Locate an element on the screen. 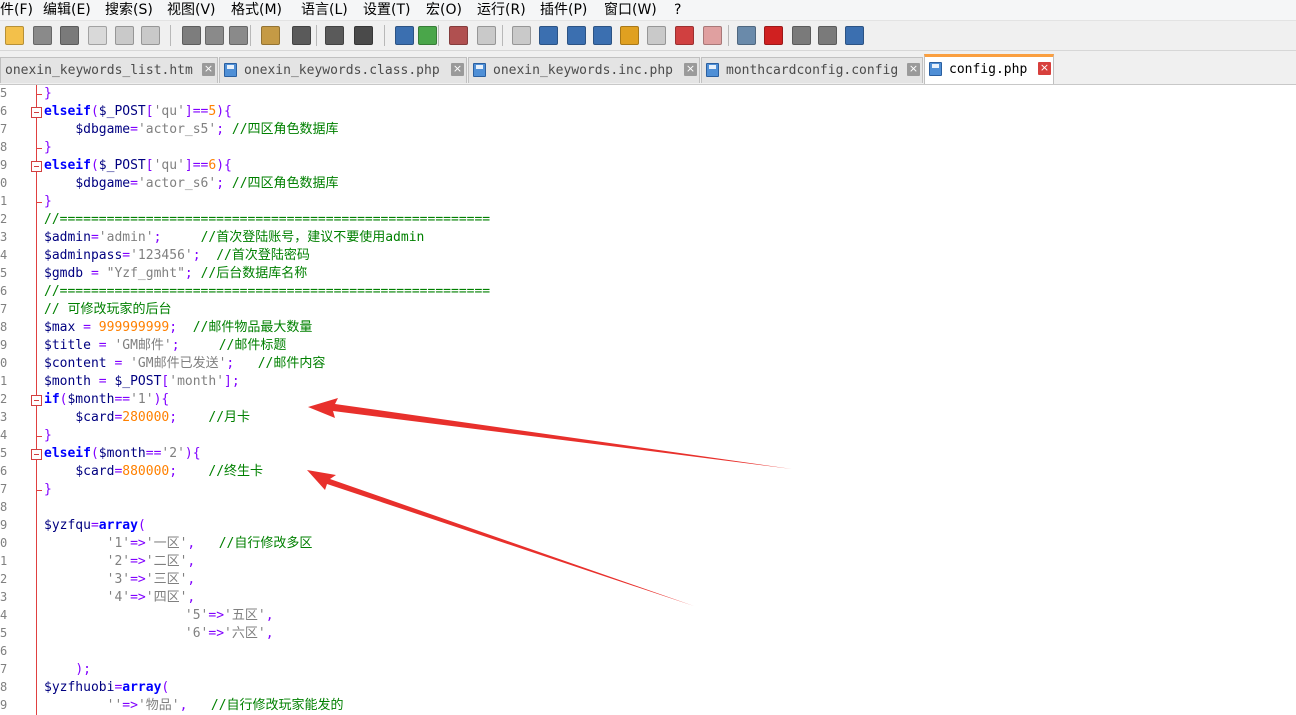 Image resolution: width=1296 pixels, height=715 pixels. annotation-arrows is located at coordinates (549, 502).